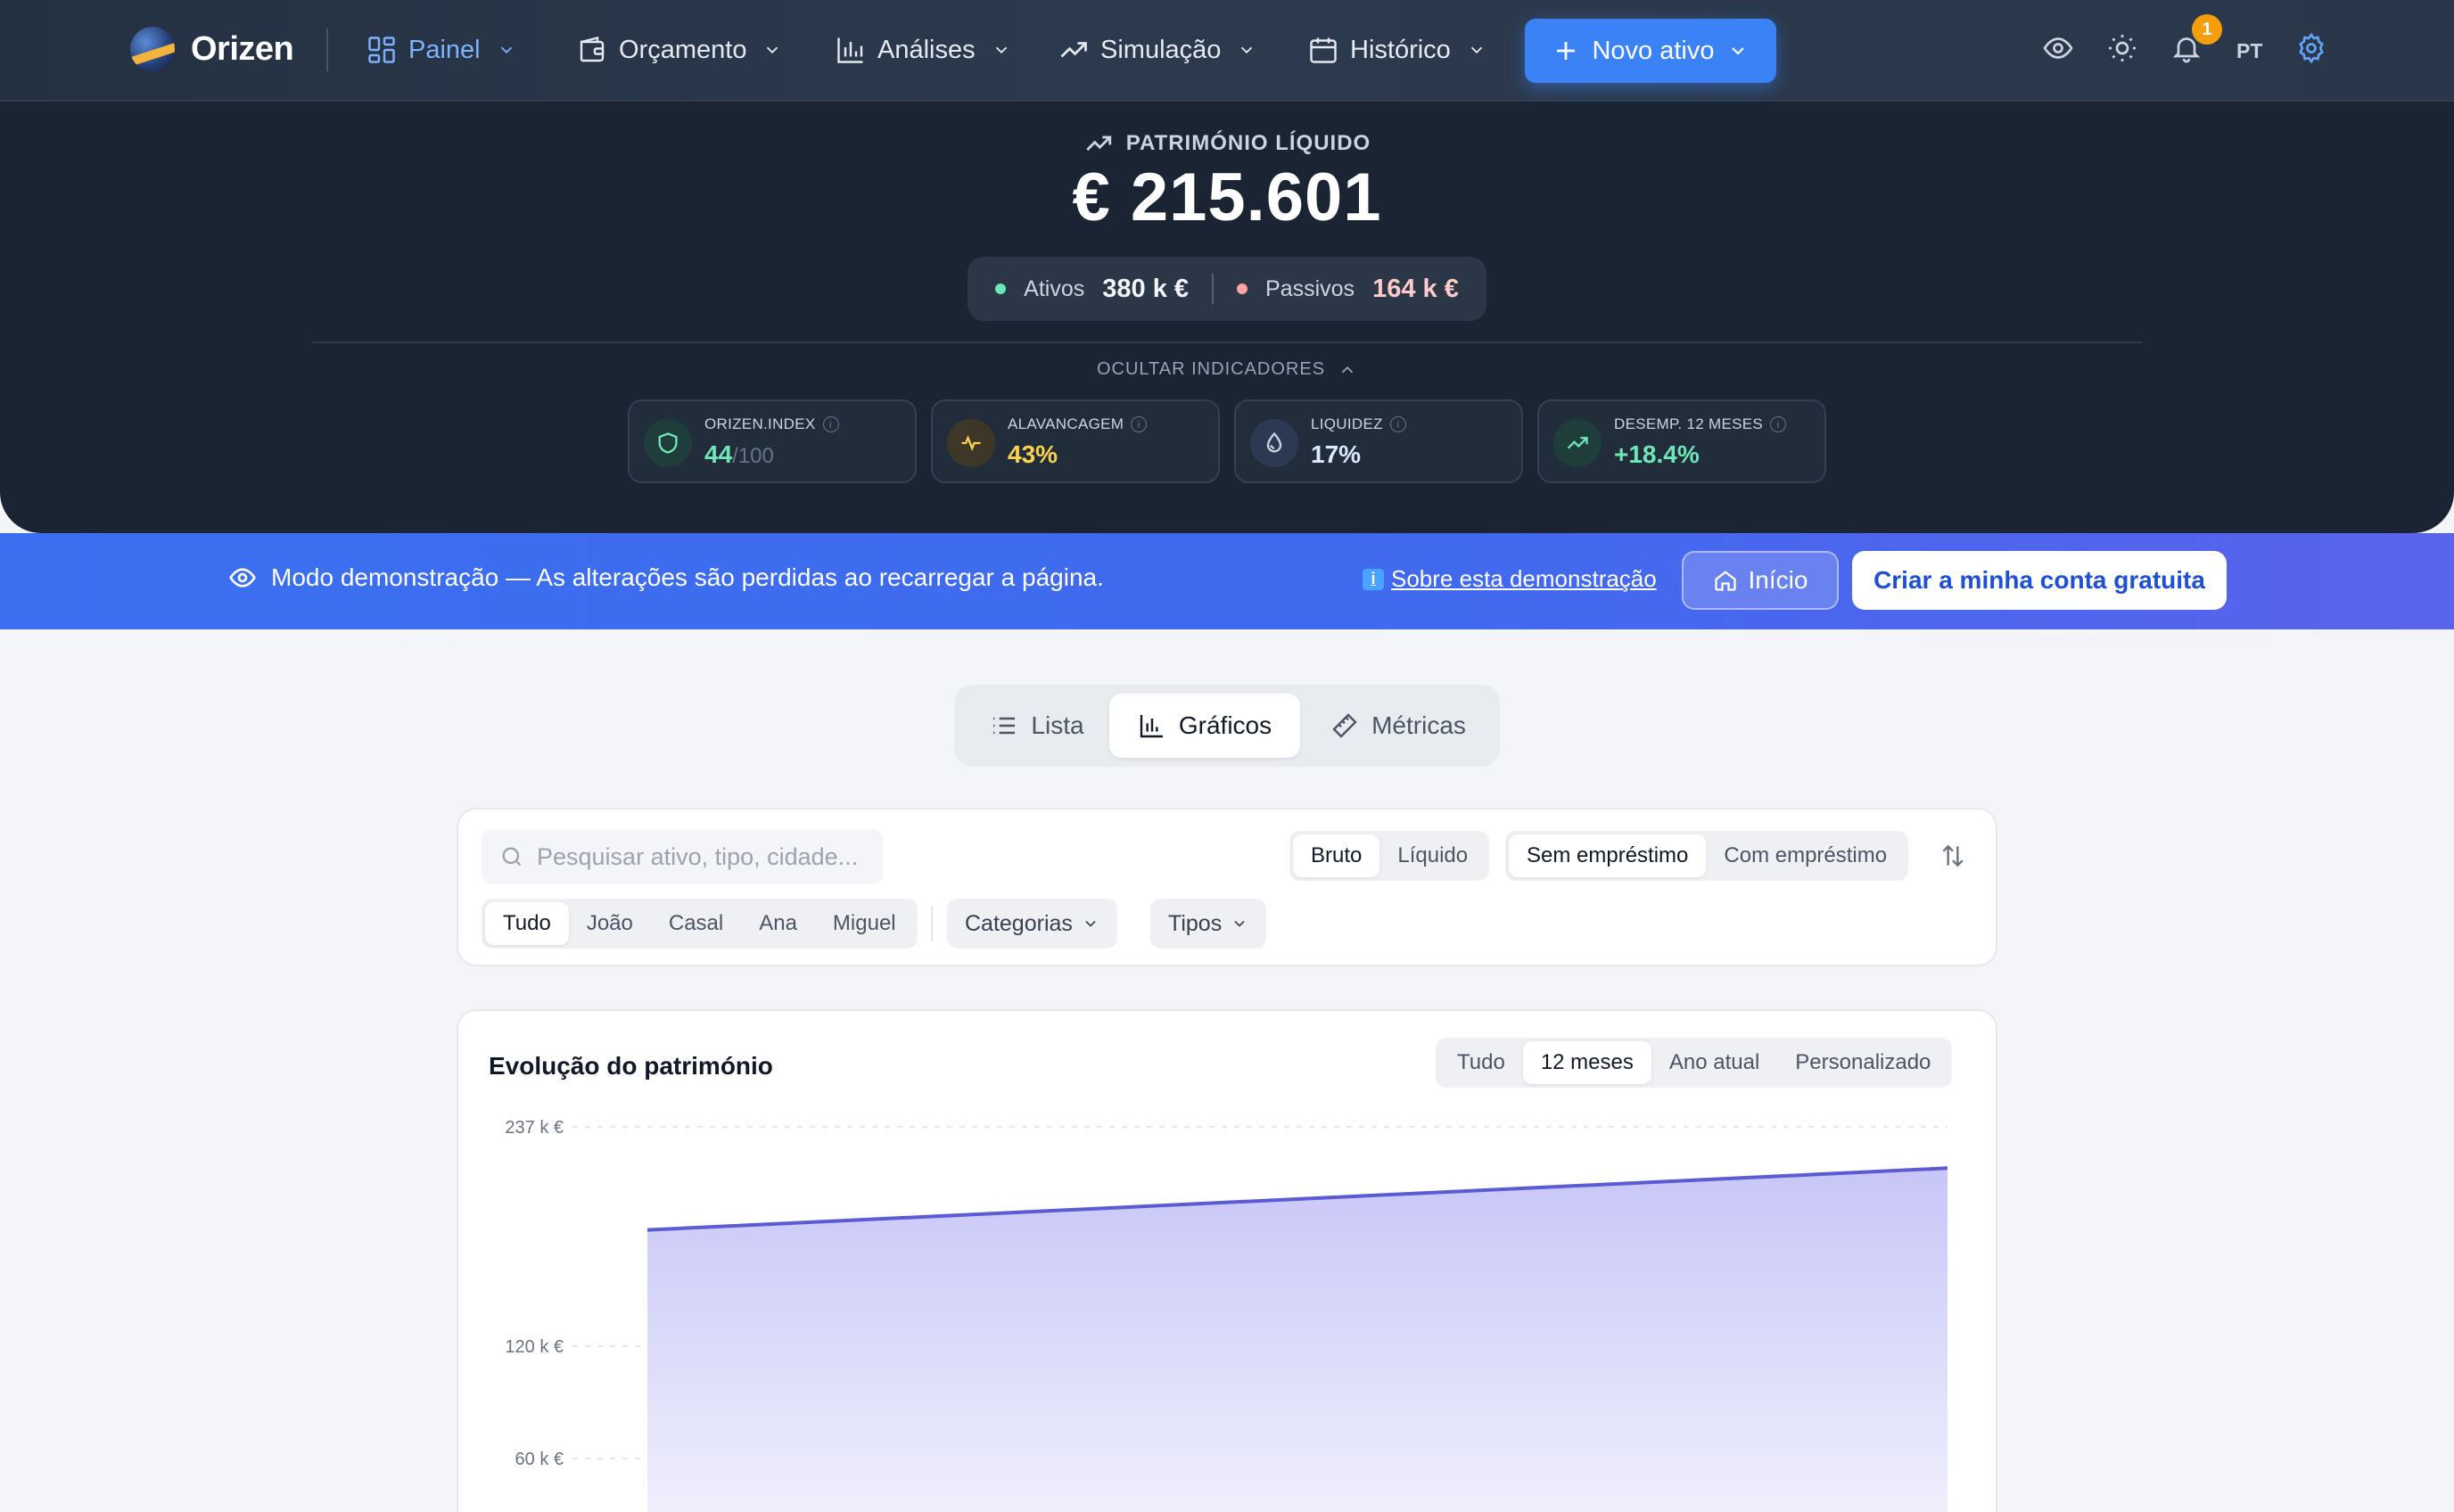  What do you see at coordinates (1066, 423) in the screenshot?
I see `indicator-label: ALAVANCAGEM` at bounding box center [1066, 423].